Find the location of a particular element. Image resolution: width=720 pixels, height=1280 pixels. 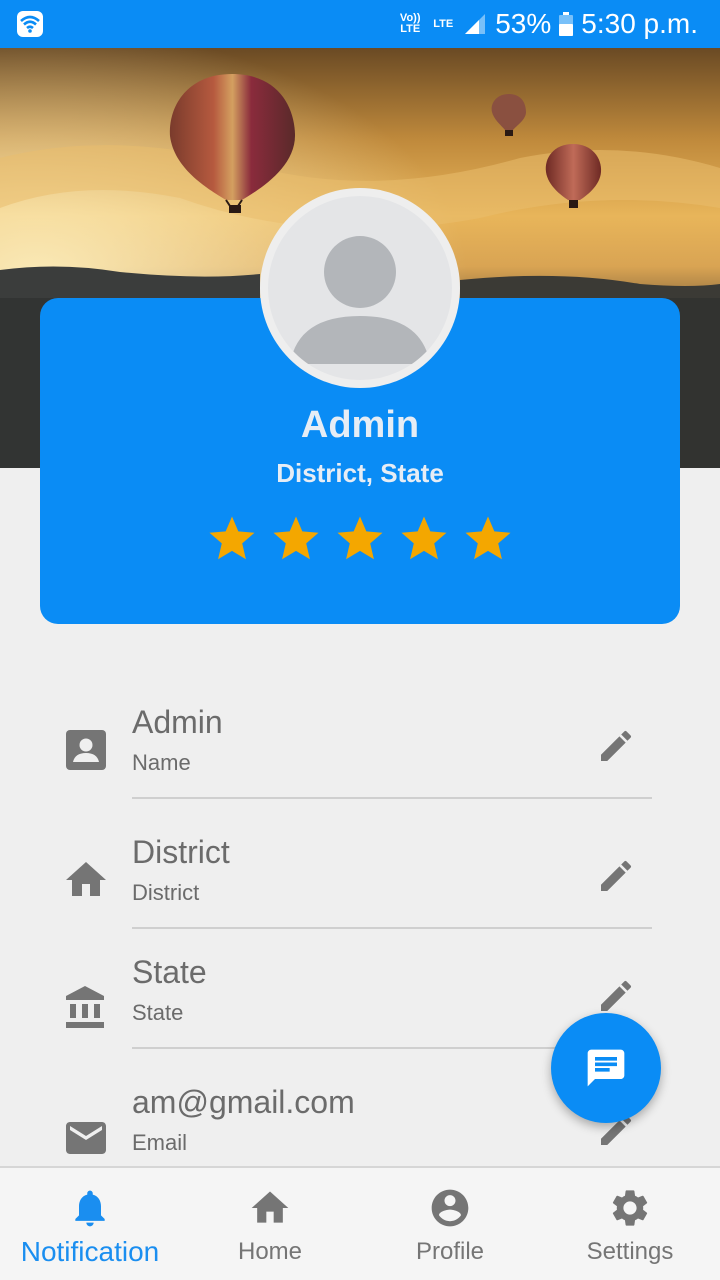

mail-icon is located at coordinates (86, 1138).